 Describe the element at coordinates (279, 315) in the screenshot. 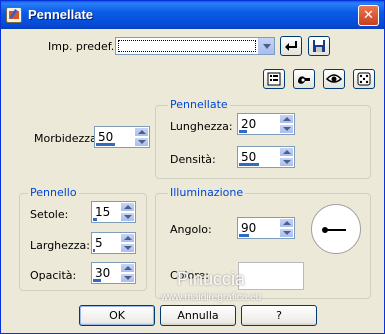

I see `help-button: ?` at that location.